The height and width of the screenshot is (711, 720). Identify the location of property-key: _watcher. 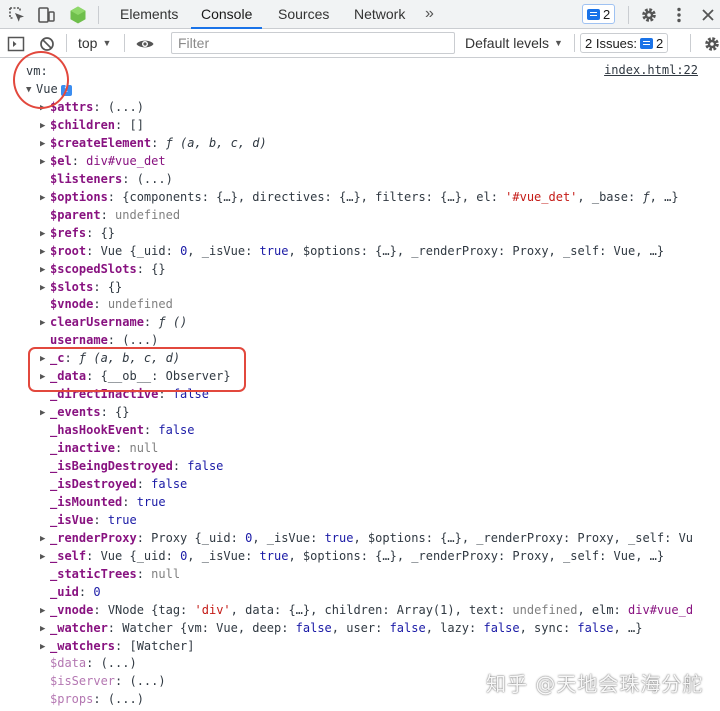
(79, 627).